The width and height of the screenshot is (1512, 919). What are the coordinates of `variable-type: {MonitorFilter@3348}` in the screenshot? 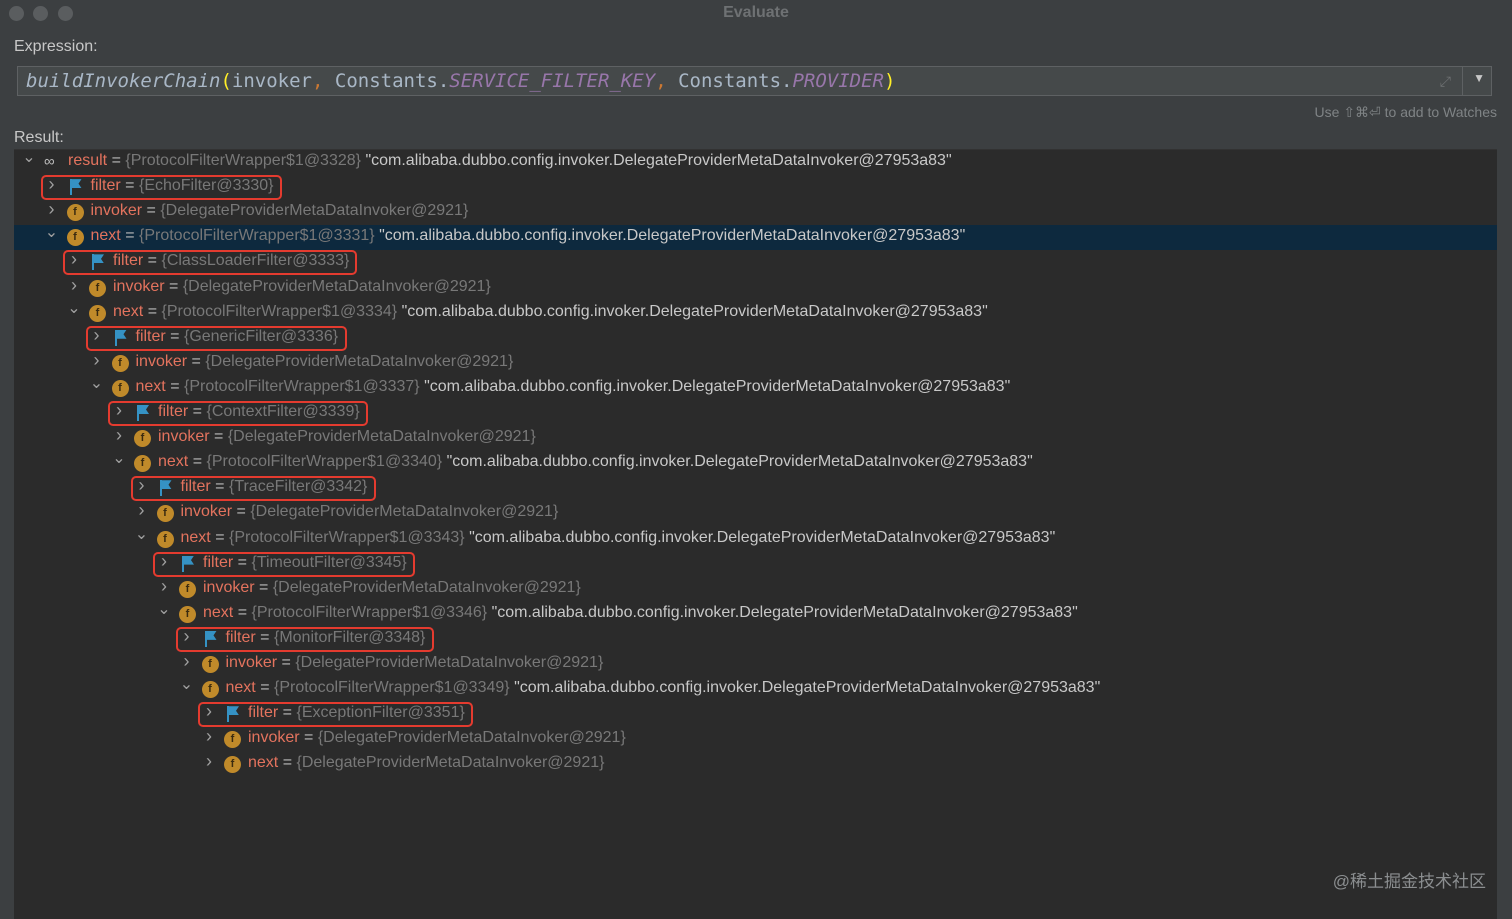 It's located at (349, 637).